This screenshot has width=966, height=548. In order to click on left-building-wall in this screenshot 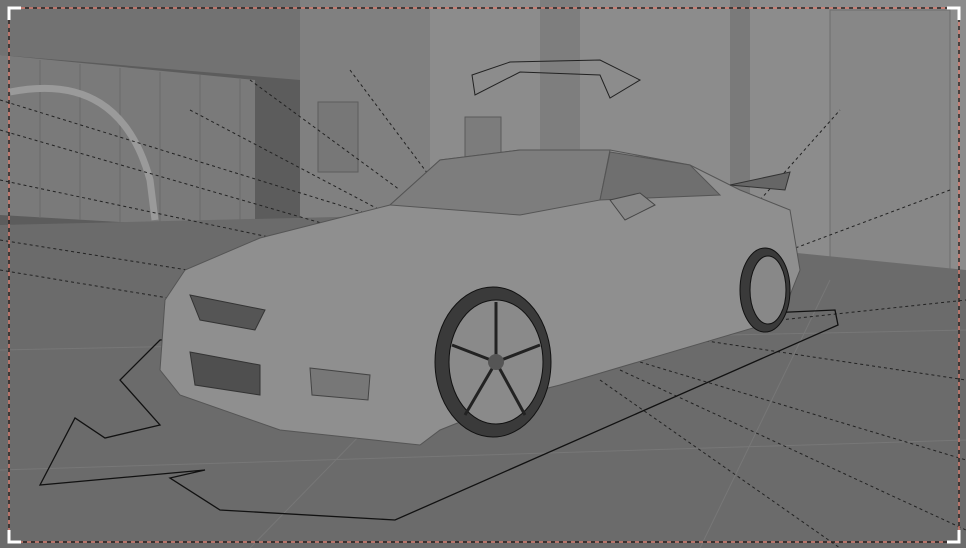, I will do `click(127, 142)`.